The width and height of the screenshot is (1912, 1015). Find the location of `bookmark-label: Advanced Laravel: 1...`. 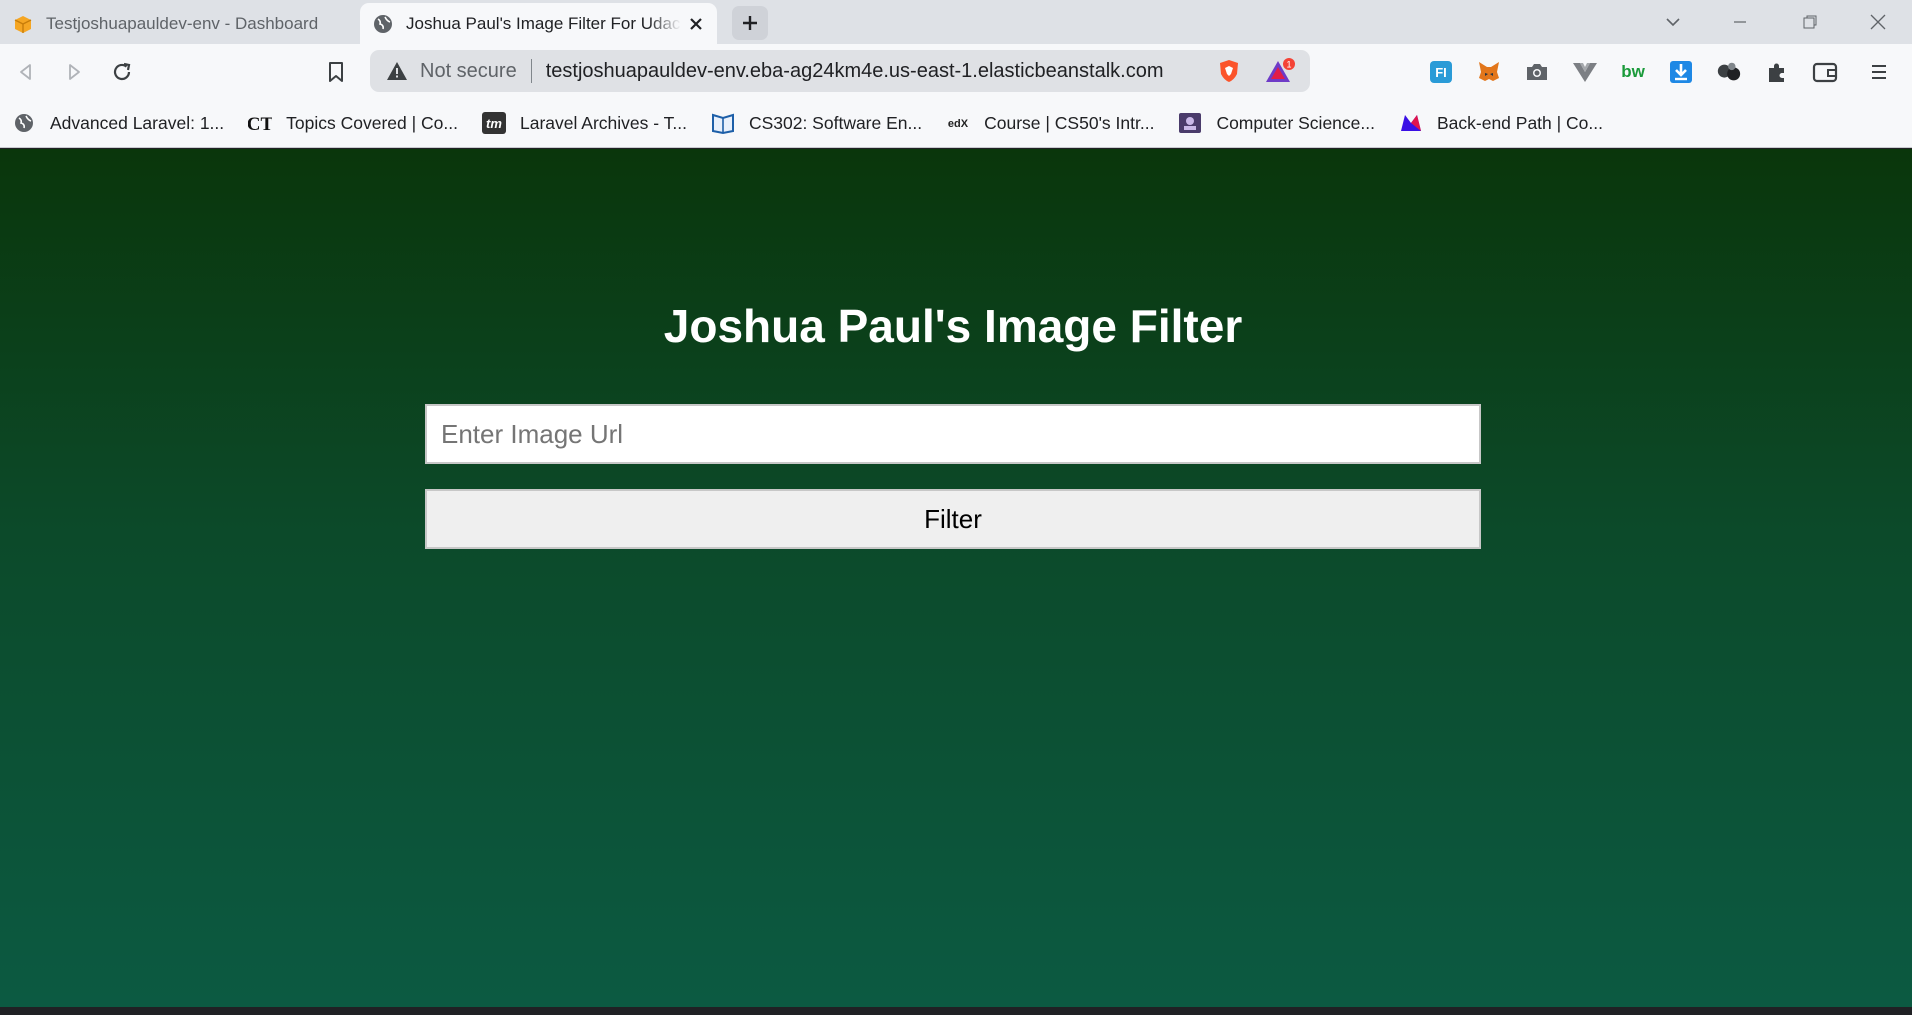

bookmark-label: Advanced Laravel: 1... is located at coordinates (137, 122).